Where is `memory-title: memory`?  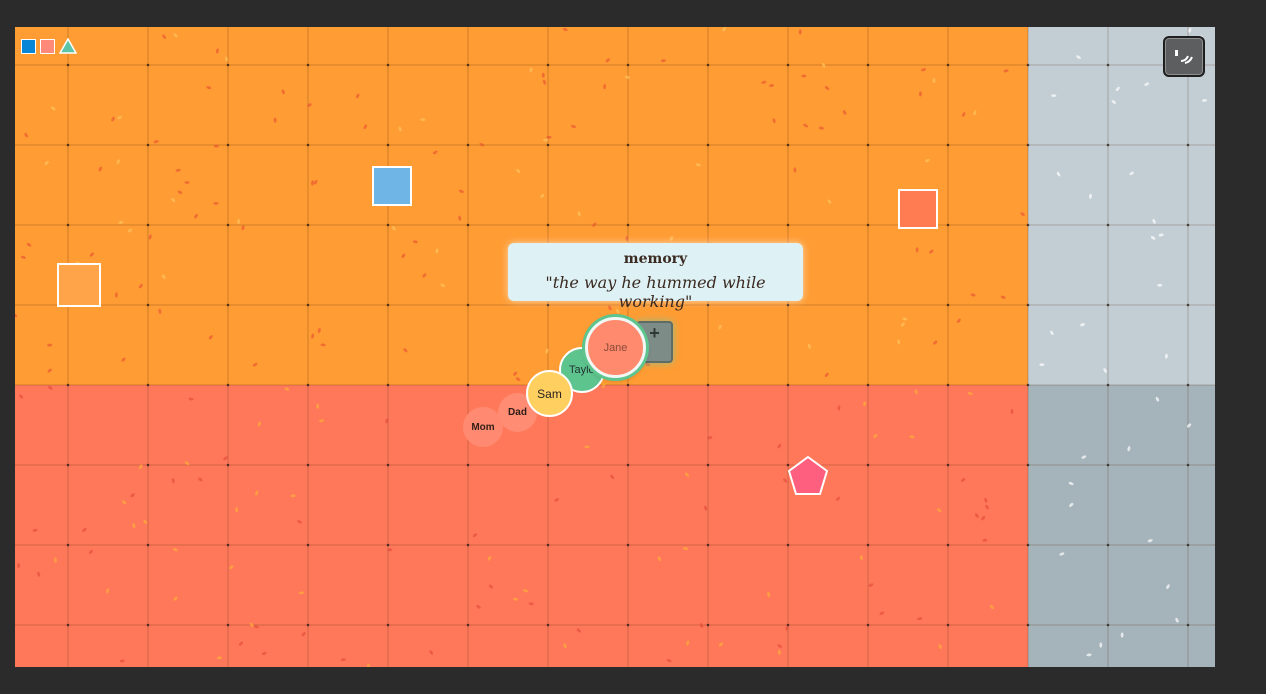
memory-title: memory is located at coordinates (655, 259).